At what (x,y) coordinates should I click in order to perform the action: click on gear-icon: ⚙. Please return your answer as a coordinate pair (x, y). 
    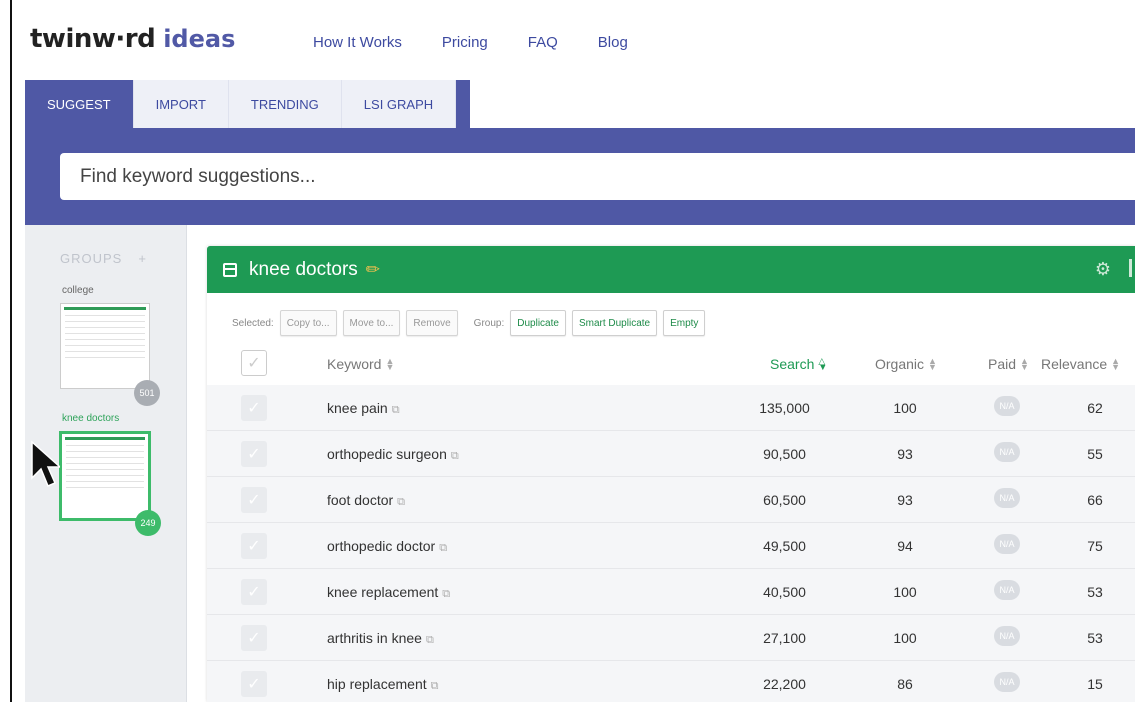
    Looking at the image, I should click on (1103, 269).